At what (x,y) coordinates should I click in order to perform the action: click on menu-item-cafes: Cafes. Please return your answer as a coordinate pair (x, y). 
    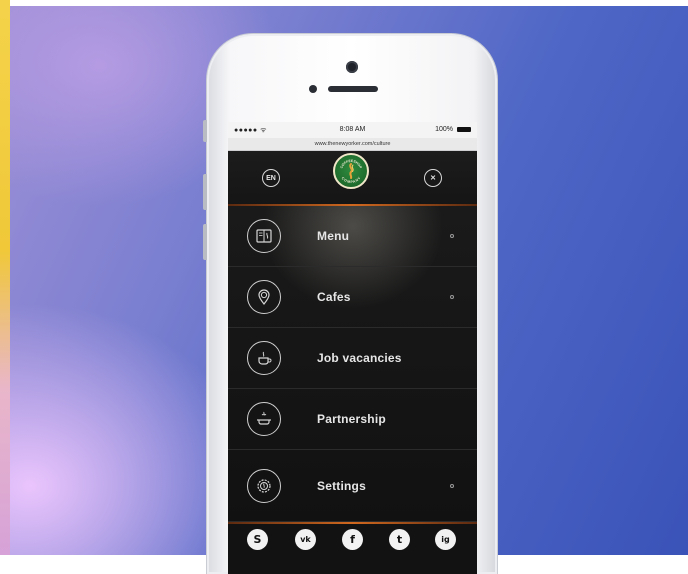
    Looking at the image, I should click on (352, 297).